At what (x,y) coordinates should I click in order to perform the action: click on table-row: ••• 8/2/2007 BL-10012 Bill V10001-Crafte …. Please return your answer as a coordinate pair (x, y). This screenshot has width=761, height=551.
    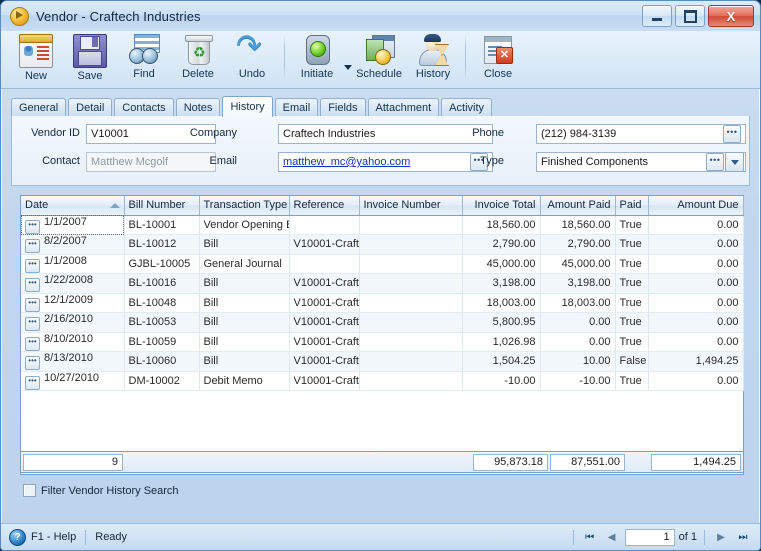
    Looking at the image, I should click on (382, 244).